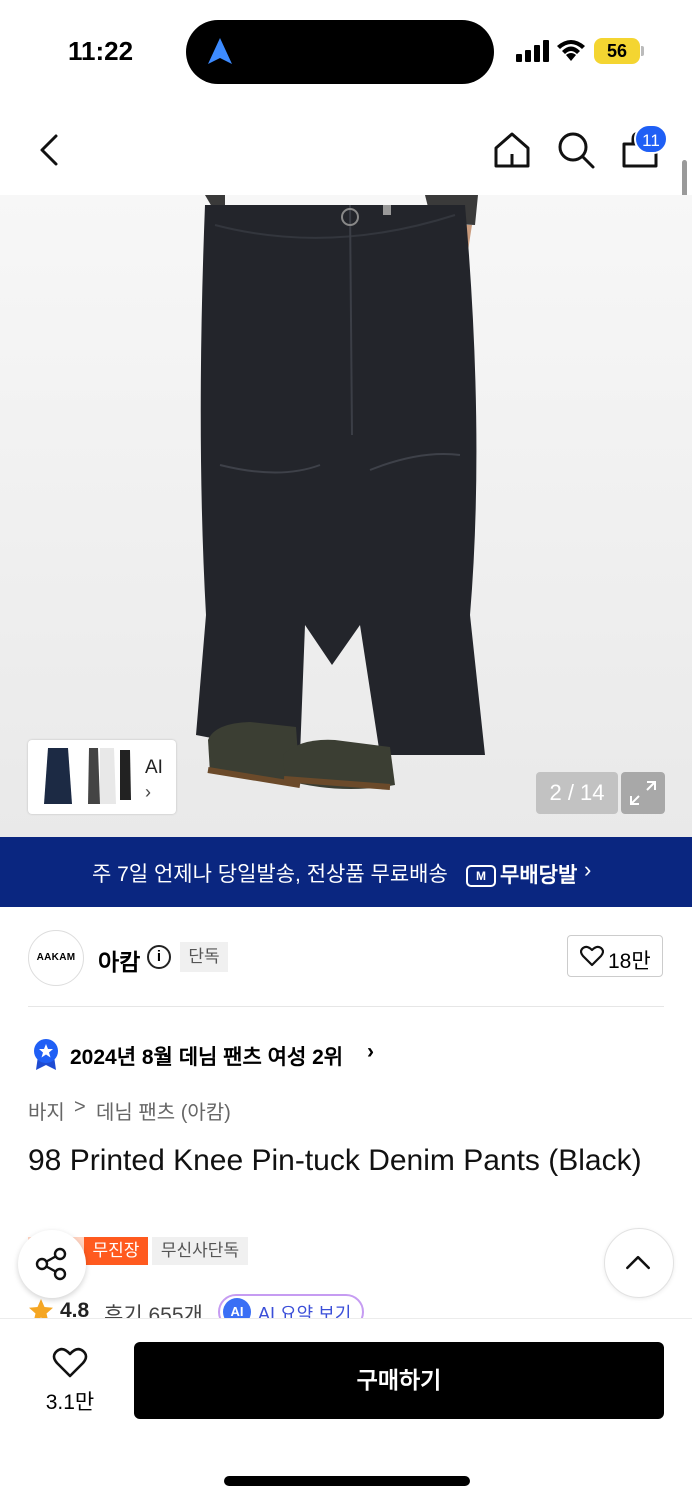  I want to click on brand-name: 아캄, so click(119, 960).